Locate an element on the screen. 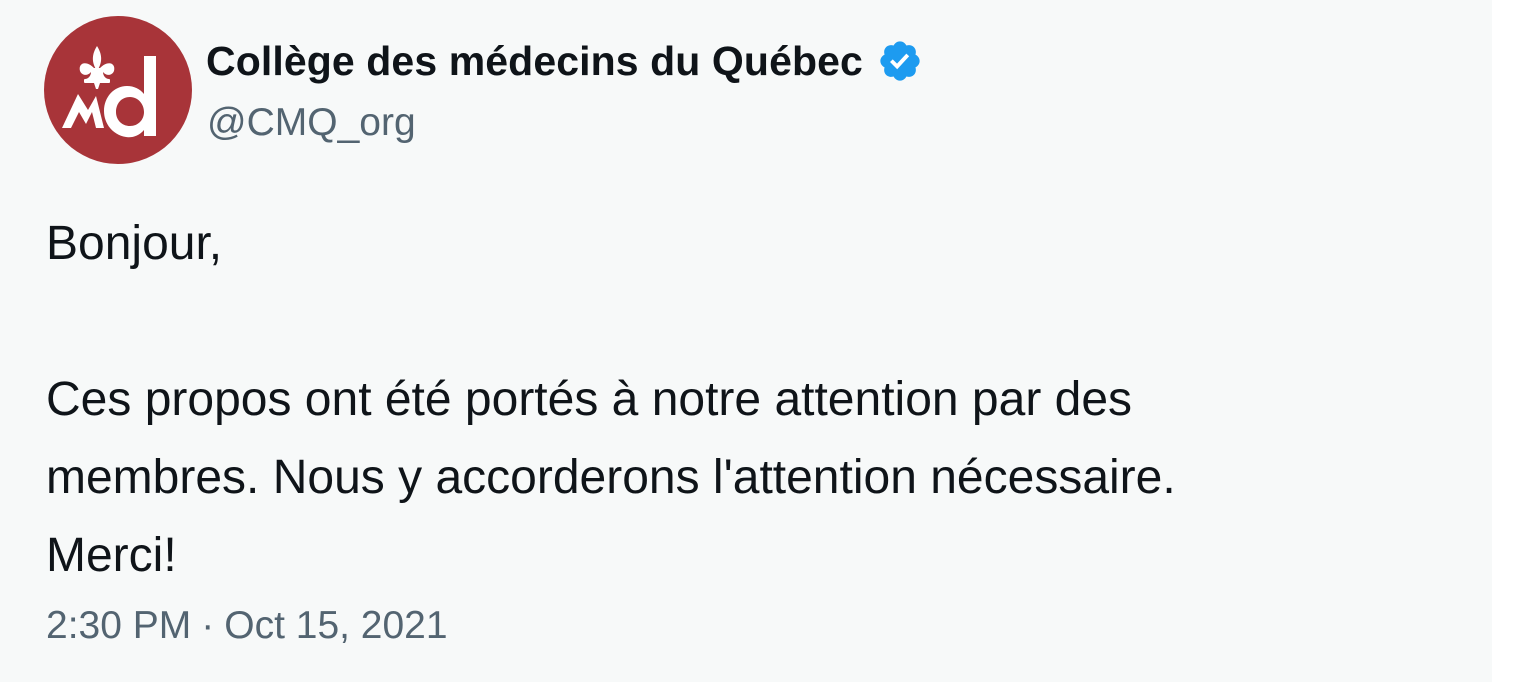 This screenshot has height=682, width=1516. verified-badge-icon is located at coordinates (900, 61).